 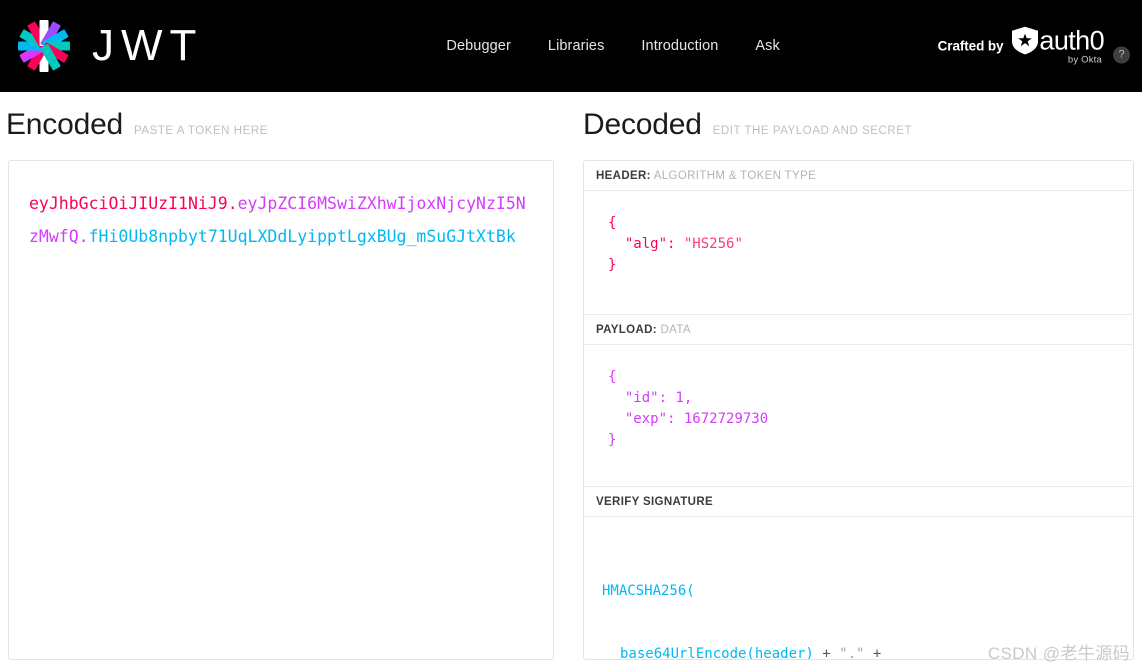 What do you see at coordinates (858, 416) in the screenshot?
I see `payload-json-editor: { "id": 1, "exp": 1672729730 }` at bounding box center [858, 416].